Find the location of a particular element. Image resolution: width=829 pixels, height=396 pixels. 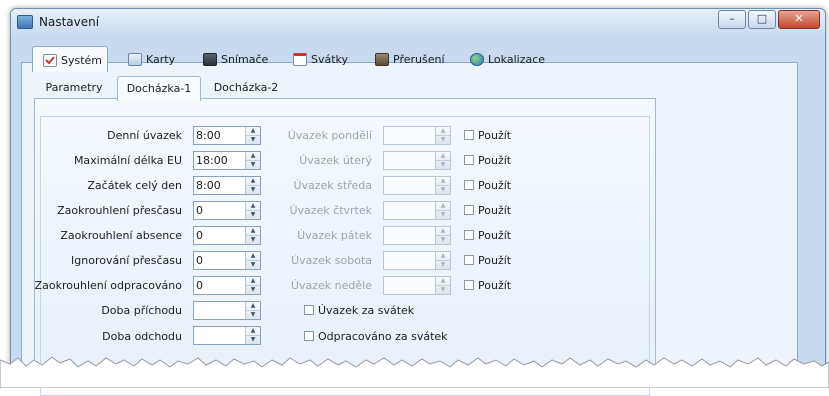

zaokrouhleni-odpracovano-label: Zaokrouhlení odpracováno is located at coordinates (108, 285).